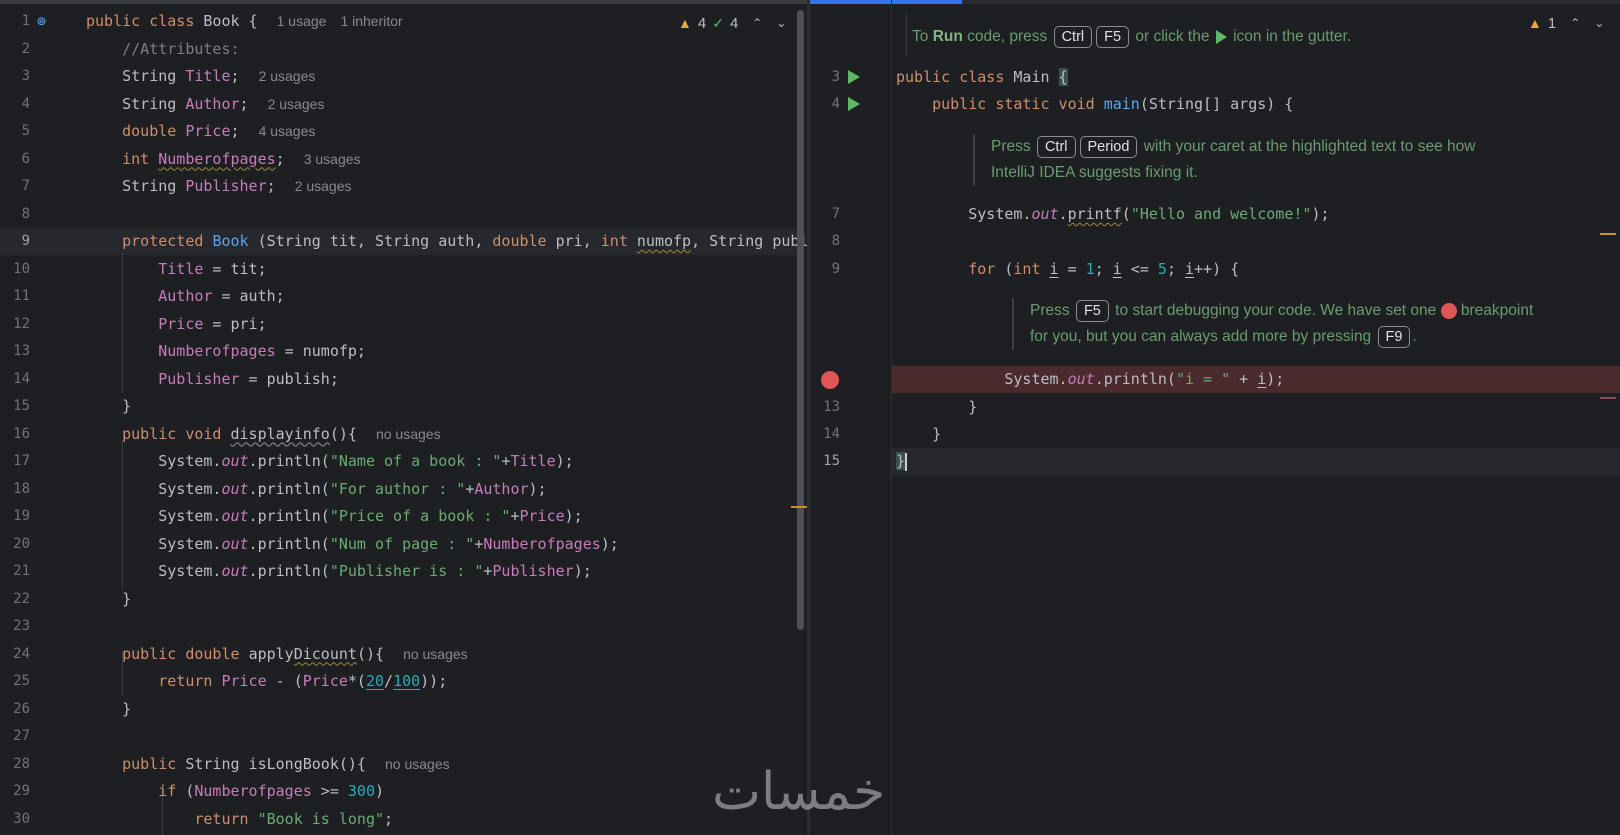 Image resolution: width=1620 pixels, height=835 pixels. I want to click on line-number: 17, so click(21, 461).